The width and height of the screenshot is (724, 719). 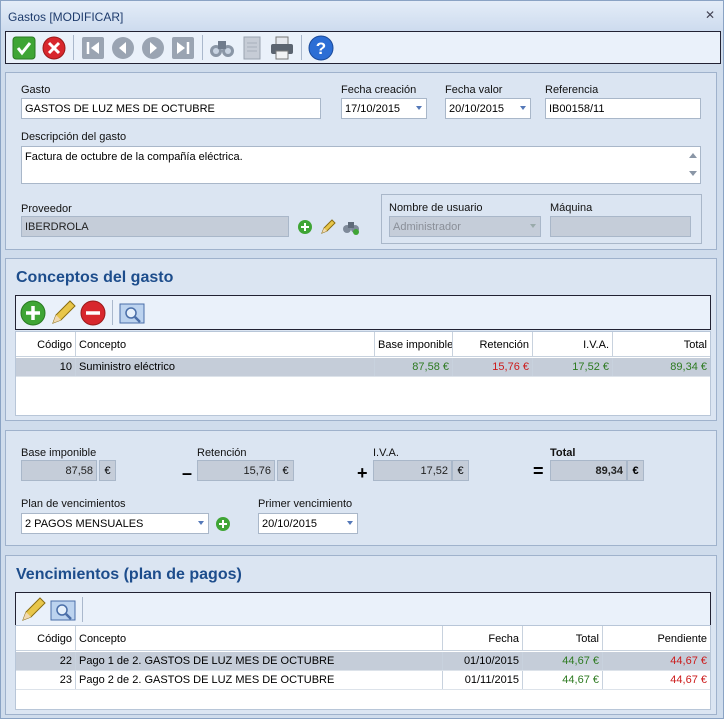 What do you see at coordinates (563, 453) in the screenshot?
I see `total-label: Total` at bounding box center [563, 453].